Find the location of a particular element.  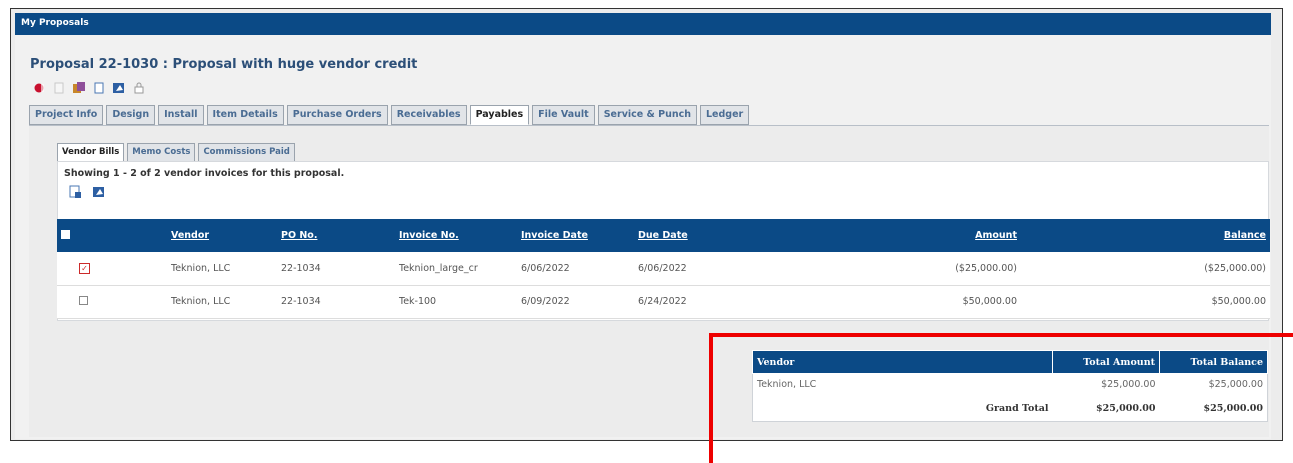

annotation-line-horizontal is located at coordinates (1001, 335).